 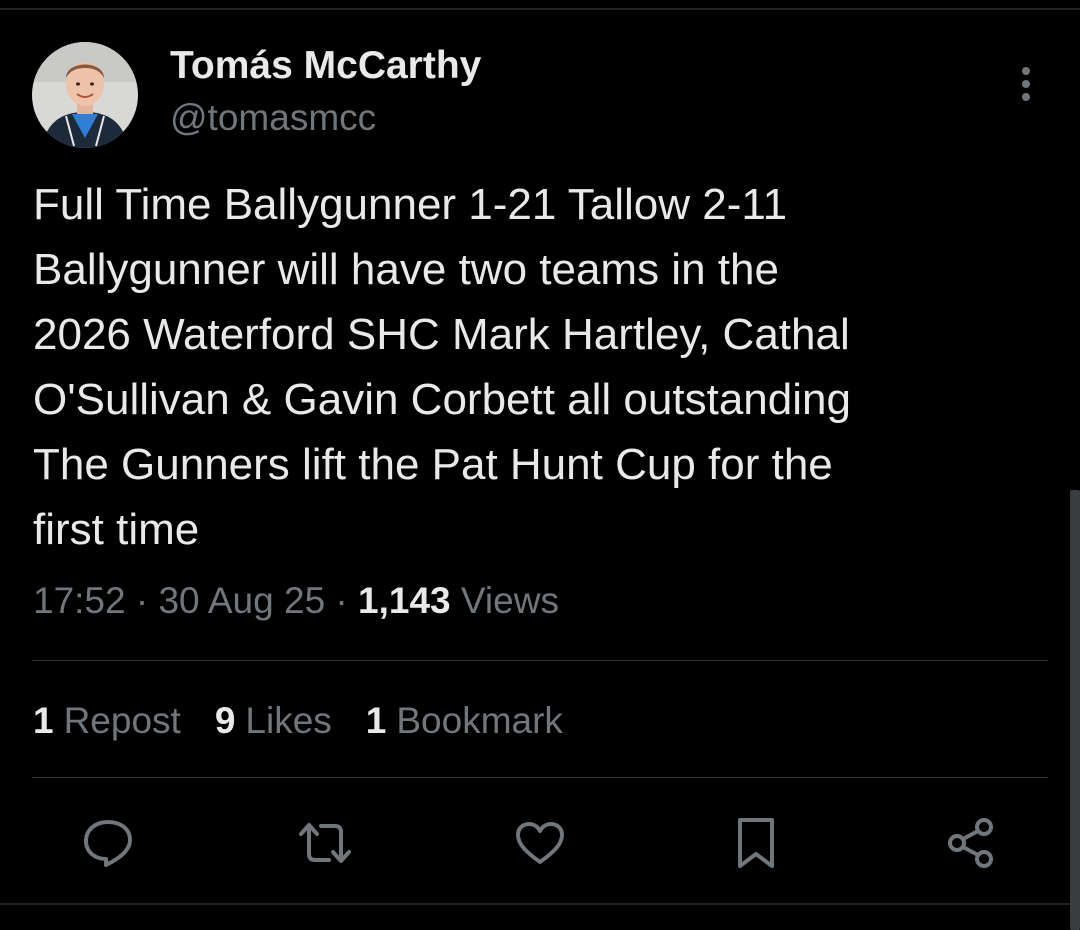 What do you see at coordinates (410, 204) in the screenshot?
I see `tweet-text-line: Full Time Ballygunner 1-21 Tallow 2-11` at bounding box center [410, 204].